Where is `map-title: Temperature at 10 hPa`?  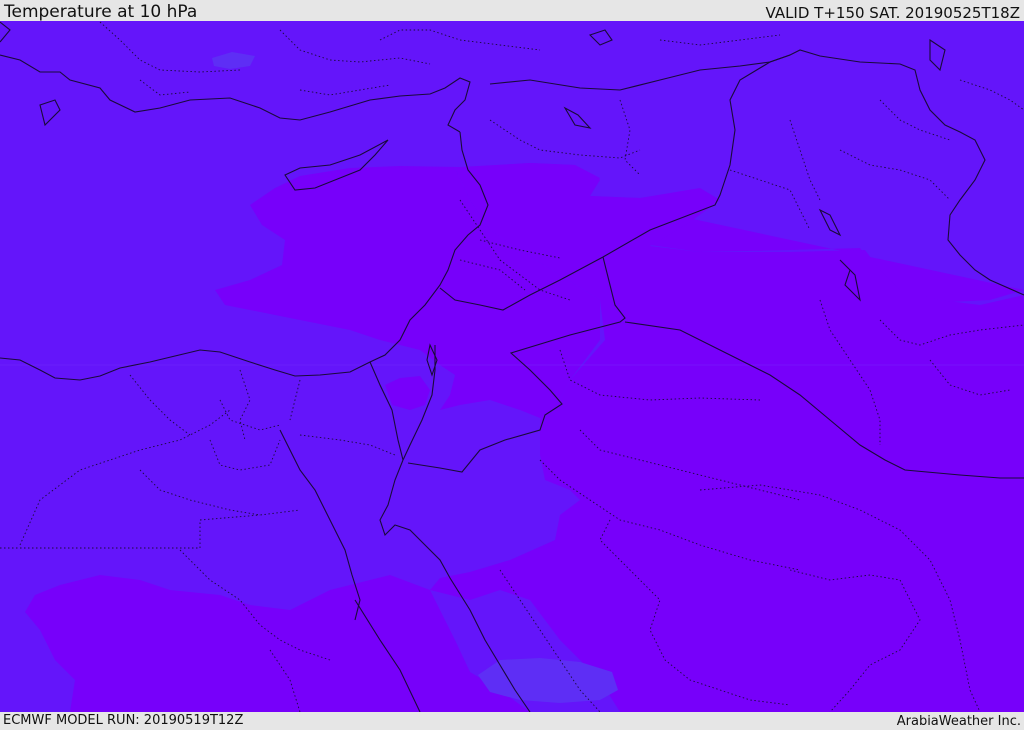
map-title: Temperature at 10 hPa is located at coordinates (101, 12).